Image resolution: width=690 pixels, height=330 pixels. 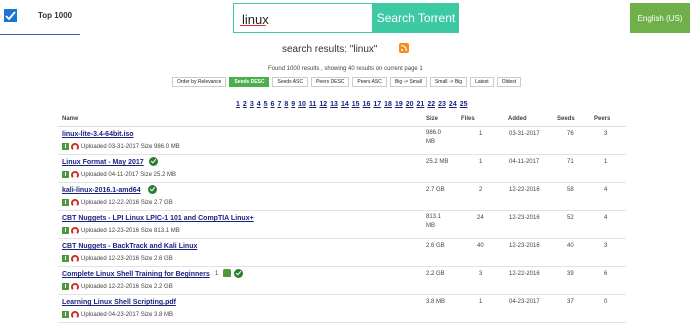 What do you see at coordinates (249, 82) in the screenshot?
I see `sort-seeds-desc-button: Seeds DESC` at bounding box center [249, 82].